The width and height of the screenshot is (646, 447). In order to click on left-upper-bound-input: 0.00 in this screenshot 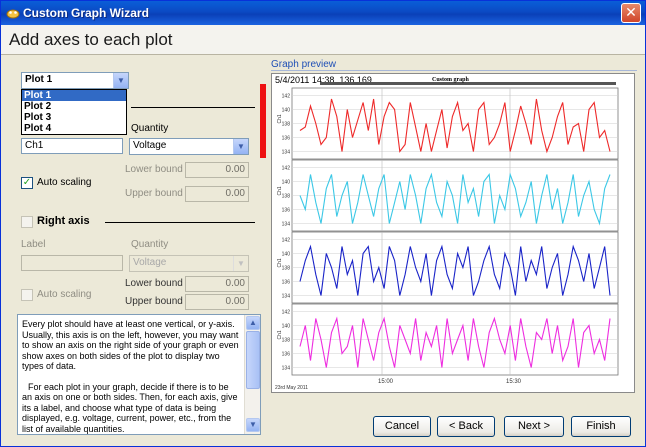, I will do `click(217, 194)`.